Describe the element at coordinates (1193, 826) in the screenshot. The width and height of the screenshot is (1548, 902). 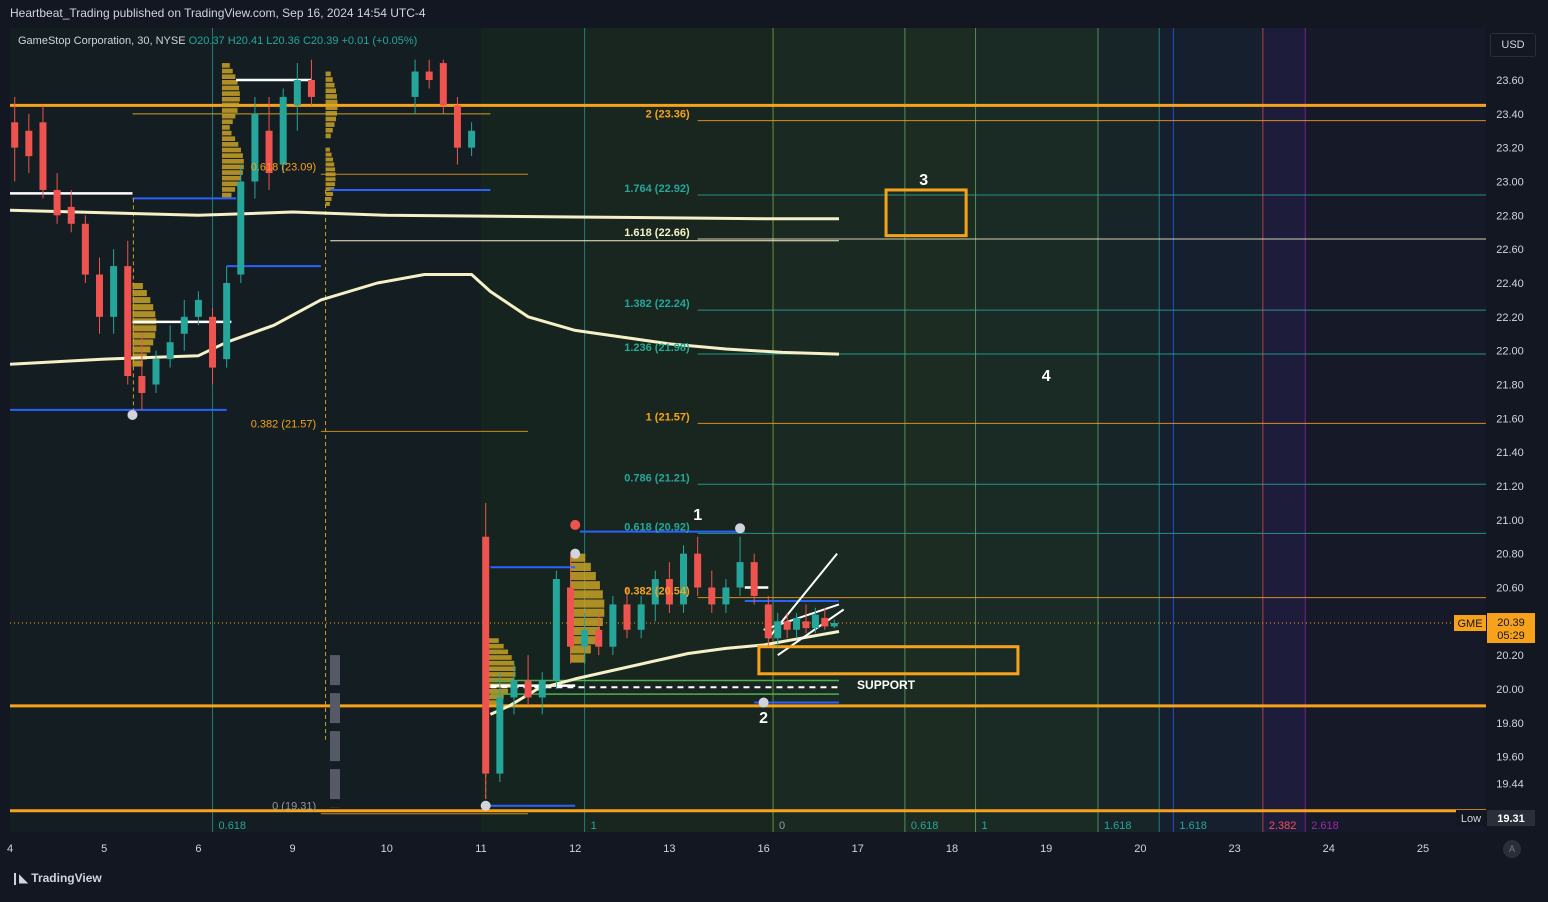
I see `time-fib-label: 1.618` at that location.